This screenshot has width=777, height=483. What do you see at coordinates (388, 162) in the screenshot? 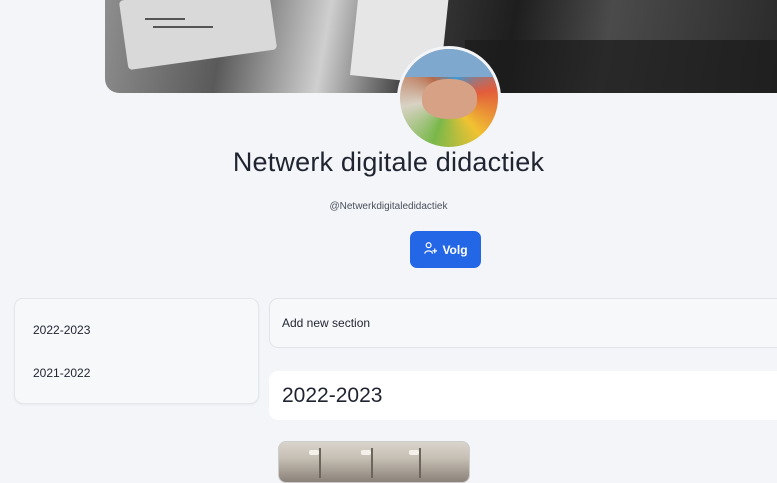
I see `page-title: Netwerk digitale didactiek` at bounding box center [388, 162].